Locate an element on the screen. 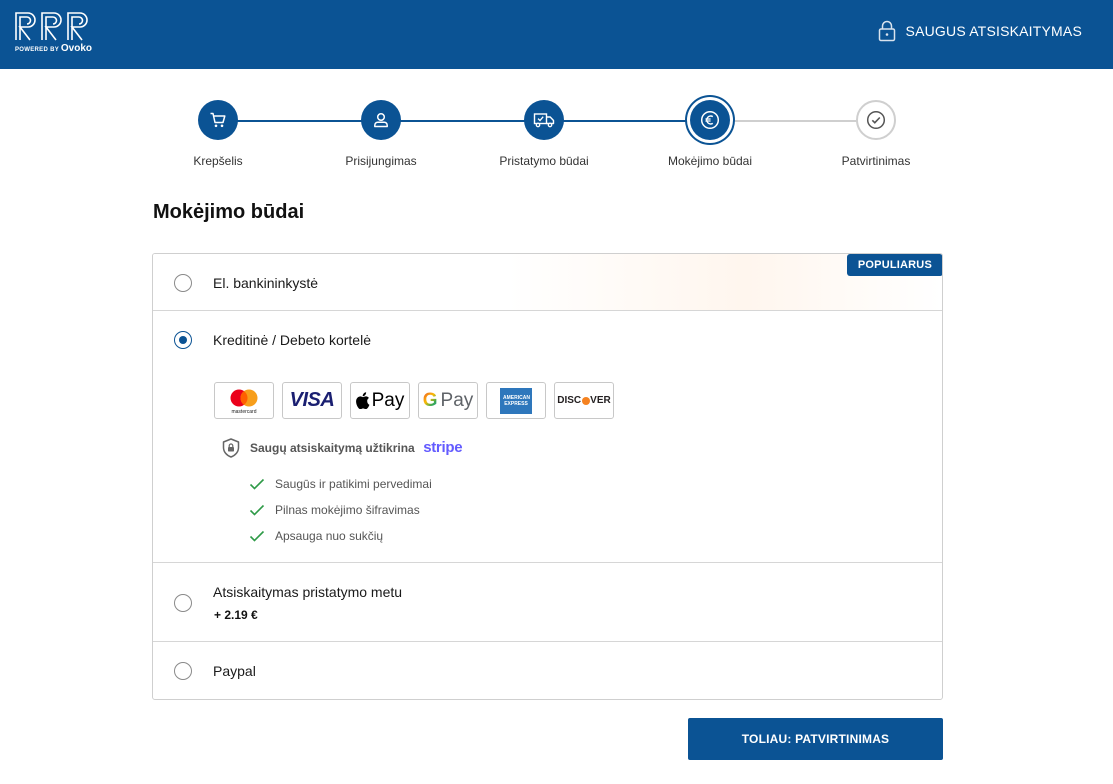  logo: POWERED BY Ovoko is located at coordinates (54, 33).